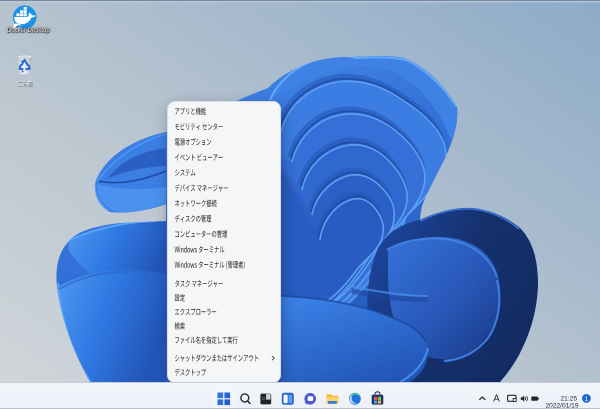 The height and width of the screenshot is (409, 600). What do you see at coordinates (496, 399) in the screenshot?
I see `svg-text: A` at bounding box center [496, 399].